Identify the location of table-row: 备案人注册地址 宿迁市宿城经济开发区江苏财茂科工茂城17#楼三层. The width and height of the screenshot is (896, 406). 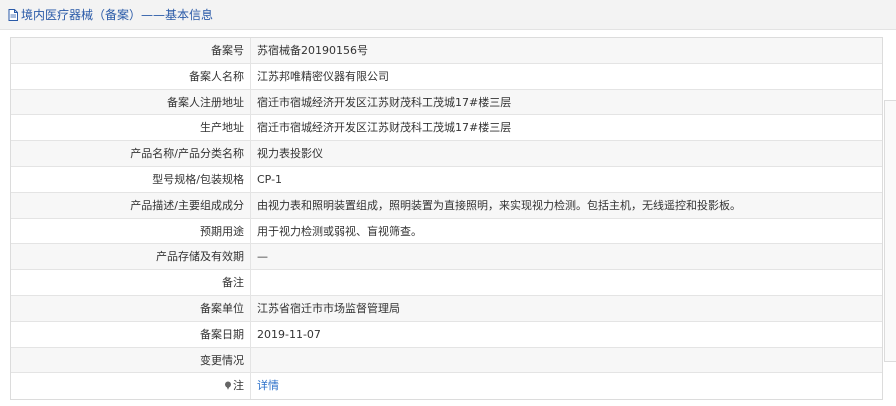
(446, 102).